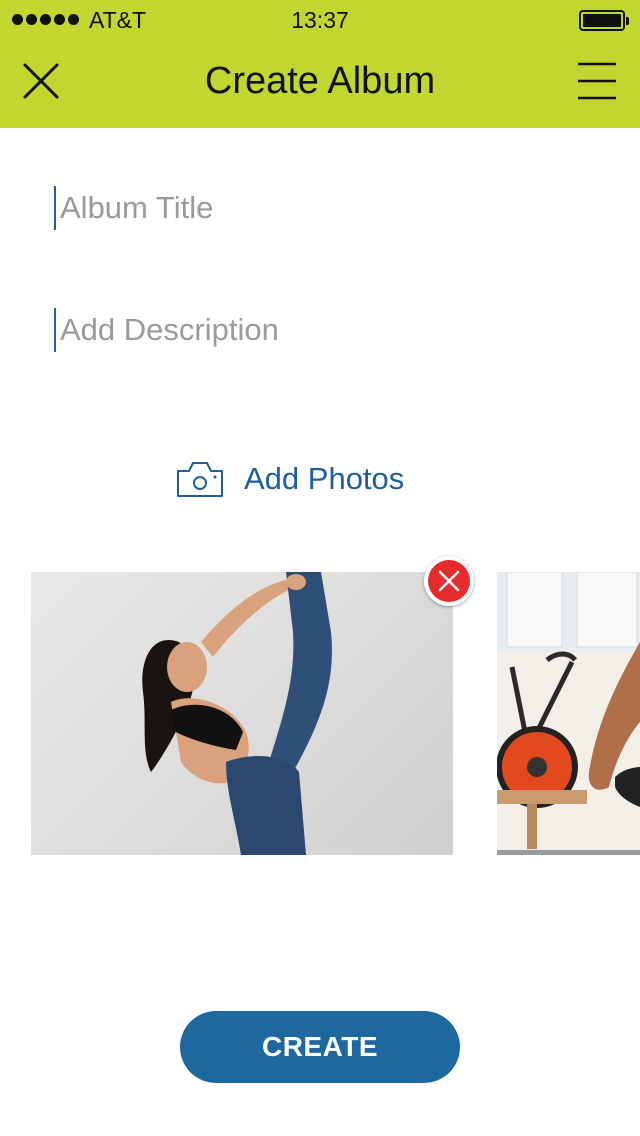 The image size is (640, 1136). I want to click on header: AT&T 13:37 Create Album, so click(320, 64).